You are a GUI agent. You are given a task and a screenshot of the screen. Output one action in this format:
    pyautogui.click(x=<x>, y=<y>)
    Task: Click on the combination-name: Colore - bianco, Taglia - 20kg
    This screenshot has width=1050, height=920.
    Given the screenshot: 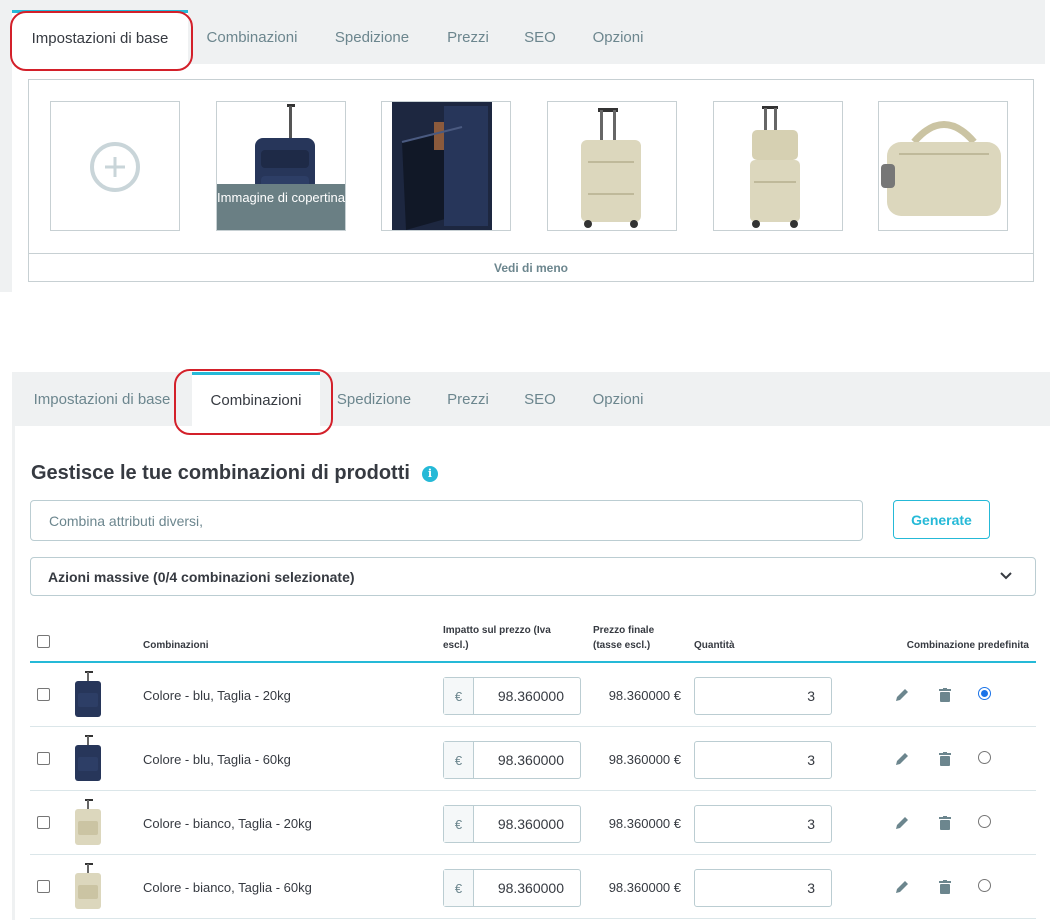 What is the action you would take?
    pyautogui.click(x=227, y=823)
    